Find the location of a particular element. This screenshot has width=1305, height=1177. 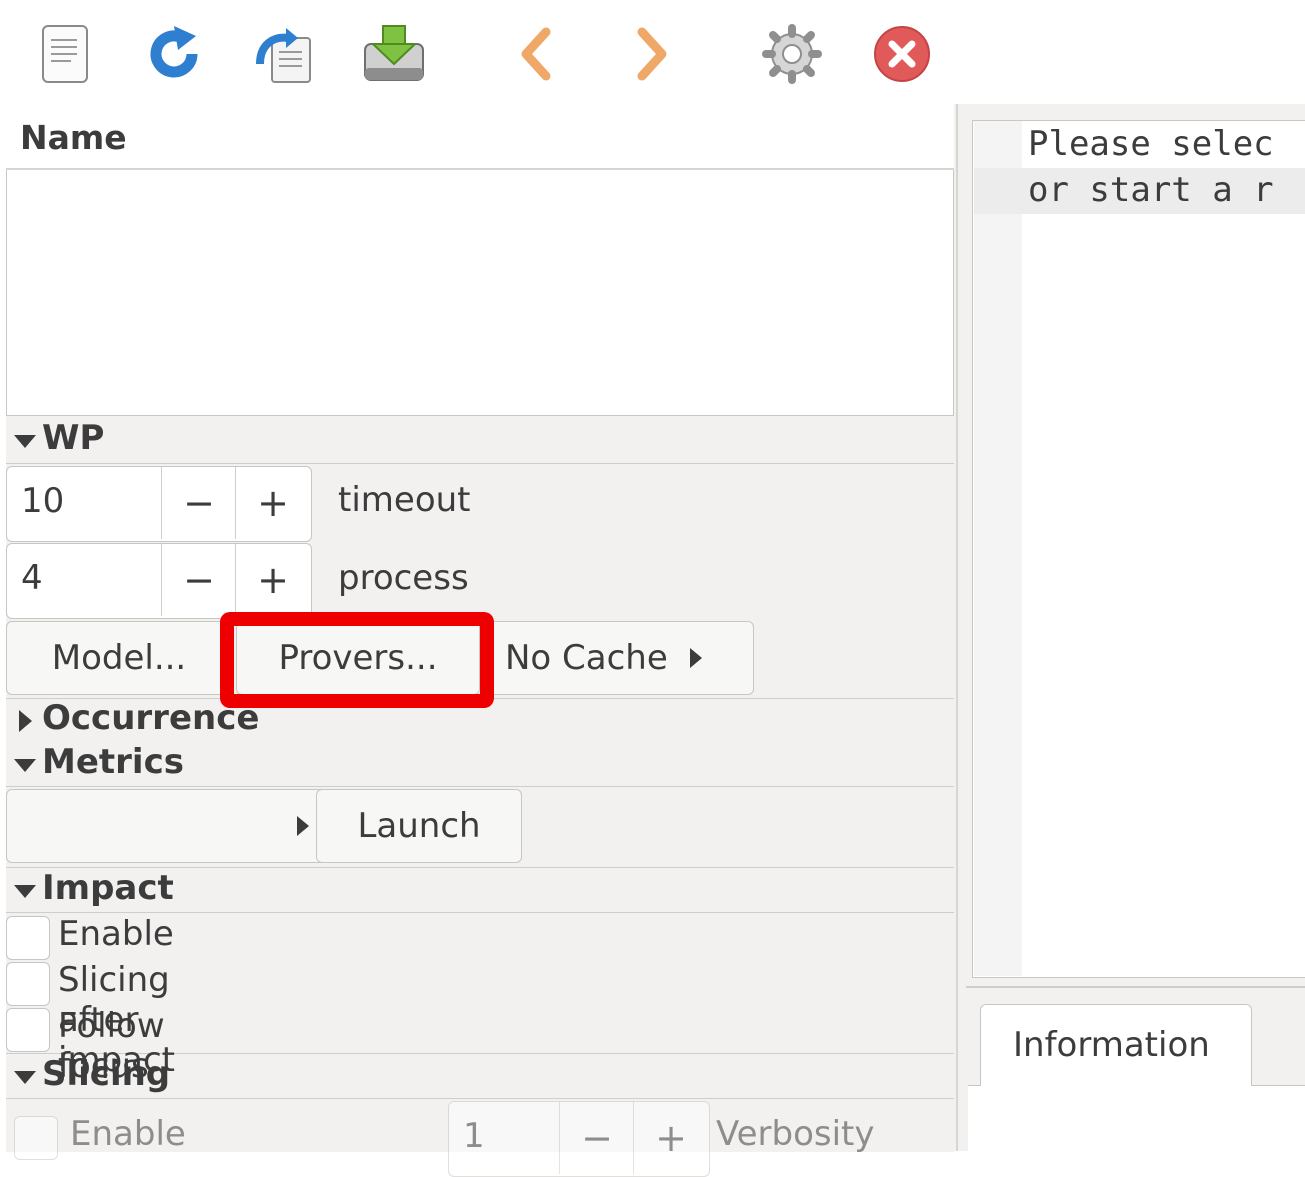

cache-mode-button: No Cache is located at coordinates (618, 658).